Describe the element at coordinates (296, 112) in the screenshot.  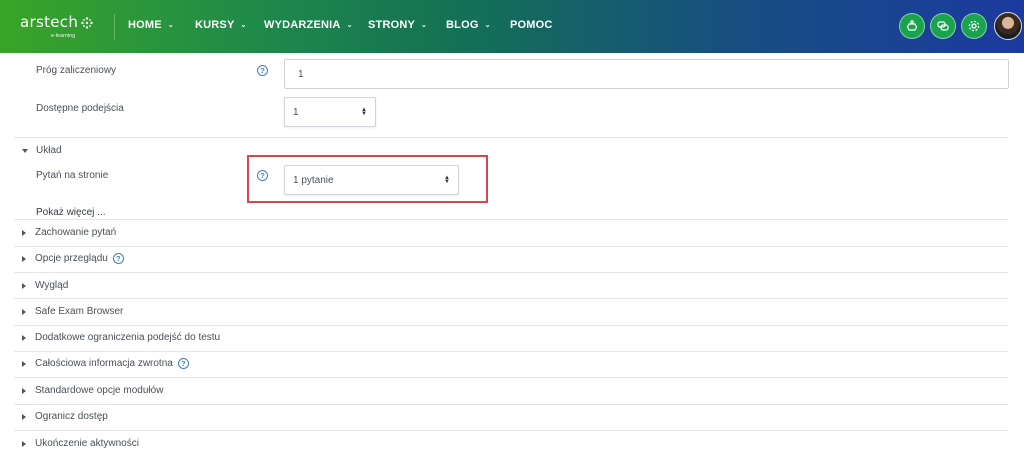
I see `attempts-value: 1` at that location.